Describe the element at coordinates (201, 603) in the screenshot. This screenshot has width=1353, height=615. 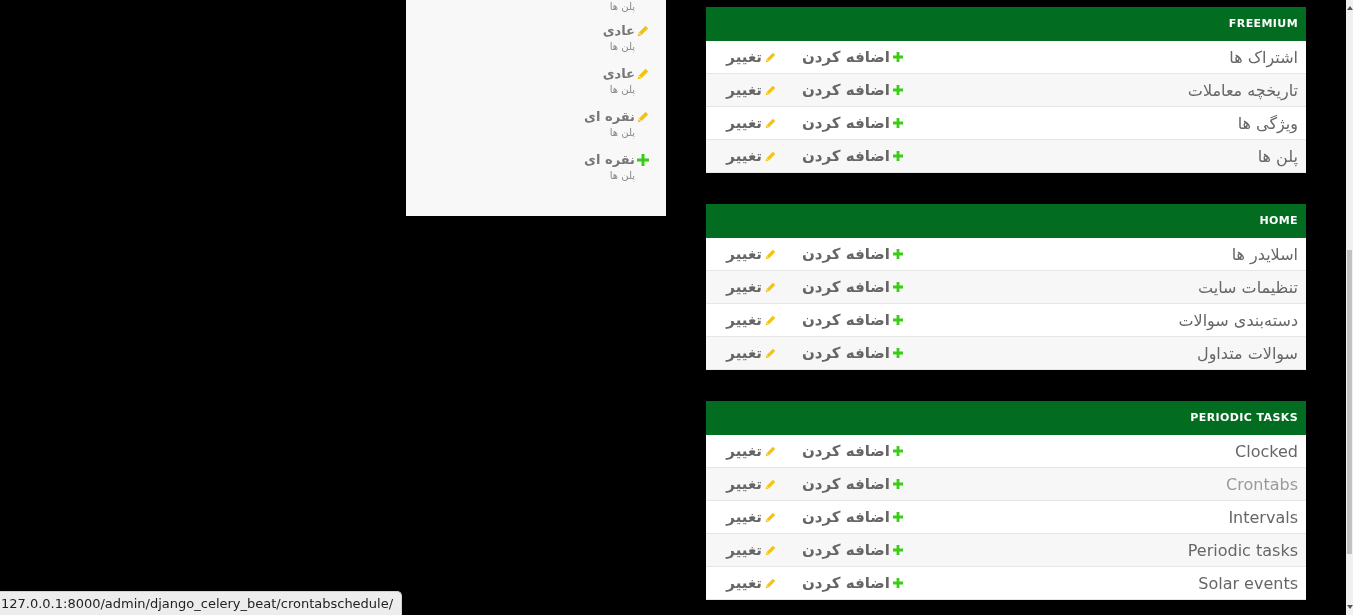
I see `status-bar-url: 127.0.0.1:8000/admin/django_celery_beat/crontabschedule/` at that location.